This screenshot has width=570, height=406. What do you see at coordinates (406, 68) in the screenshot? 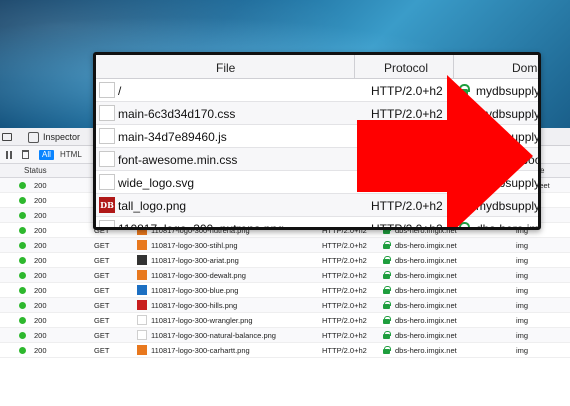
I see `column-protocol: Protocol` at bounding box center [406, 68].